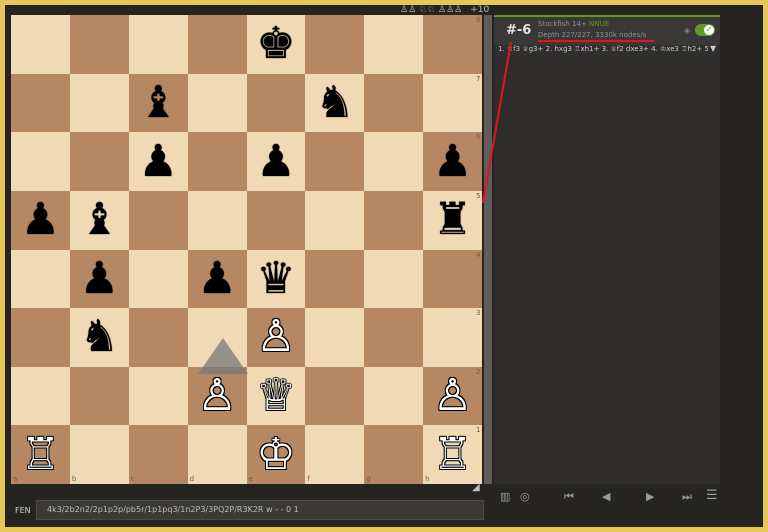 The width and height of the screenshot is (768, 532). Describe the element at coordinates (394, 220) in the screenshot. I see `square-g5` at that location.